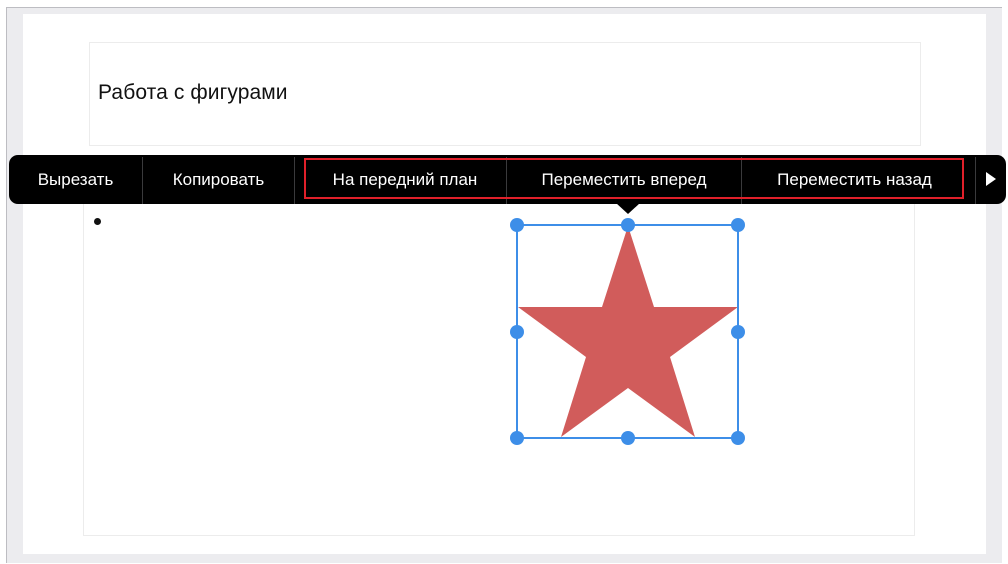  Describe the element at coordinates (738, 225) in the screenshot. I see `resize-handle-top-right` at that location.